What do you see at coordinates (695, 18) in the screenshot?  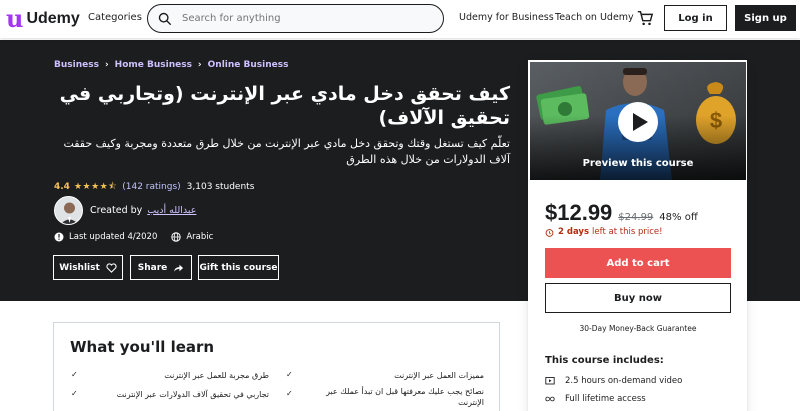 I see `login-button: Log in` at bounding box center [695, 18].